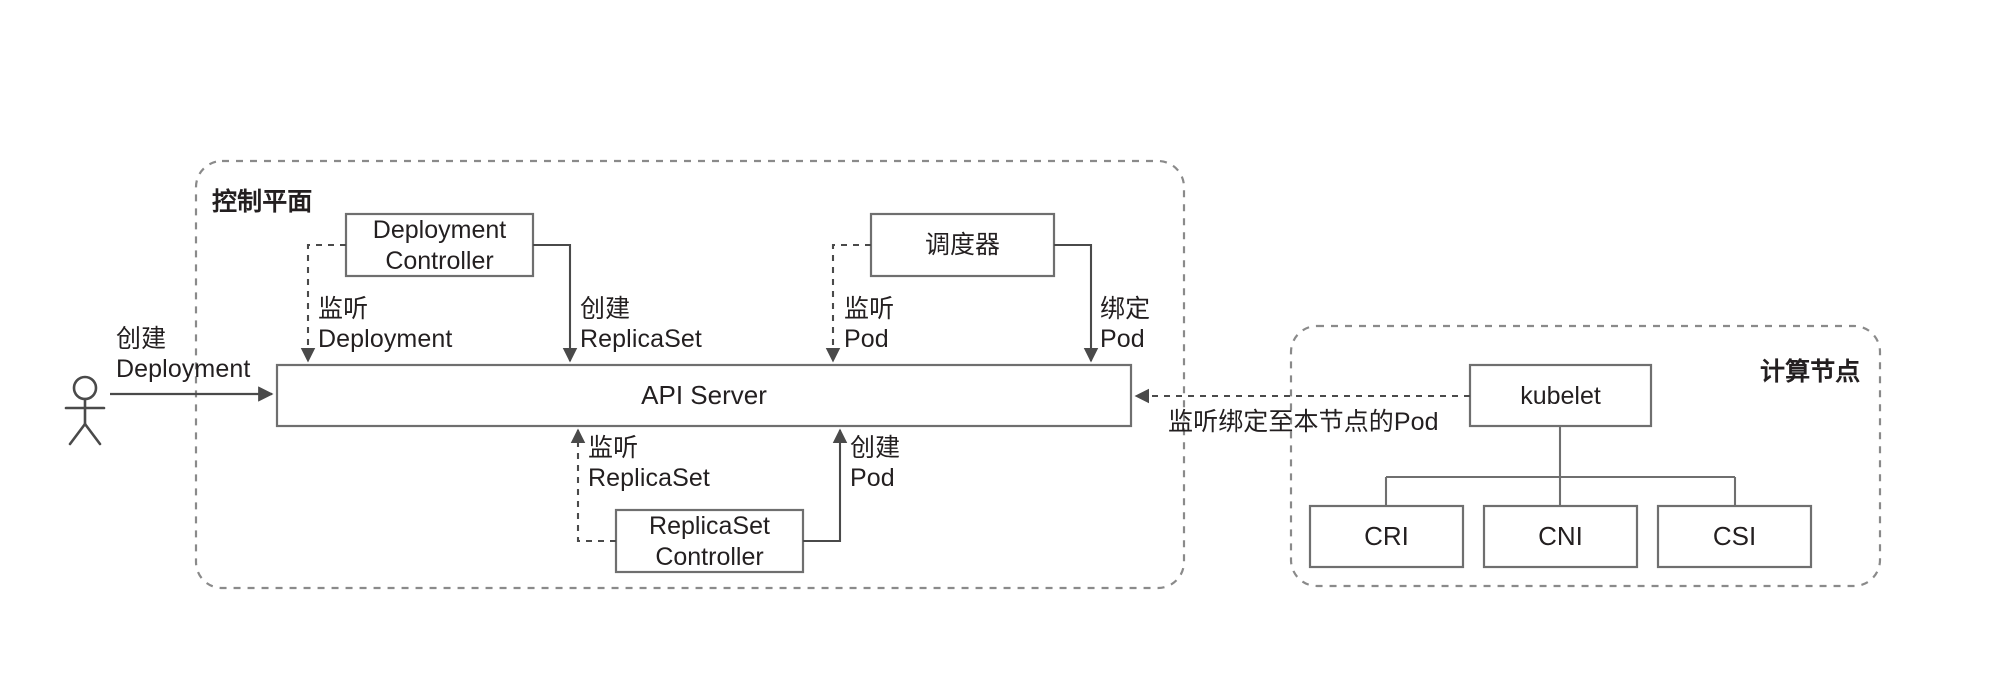 The height and width of the screenshot is (684, 1994). What do you see at coordinates (1386, 536) in the screenshot?
I see `cri-box` at bounding box center [1386, 536].